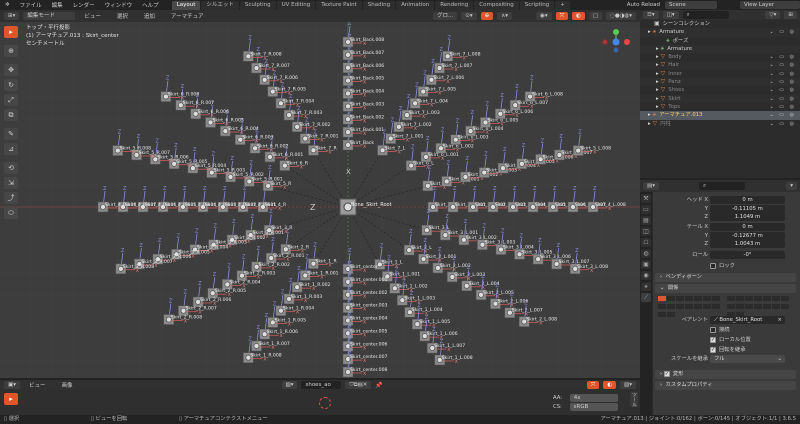  What do you see at coordinates (454, 5) in the screenshot?
I see `tab-7: Rendering` at bounding box center [454, 5].